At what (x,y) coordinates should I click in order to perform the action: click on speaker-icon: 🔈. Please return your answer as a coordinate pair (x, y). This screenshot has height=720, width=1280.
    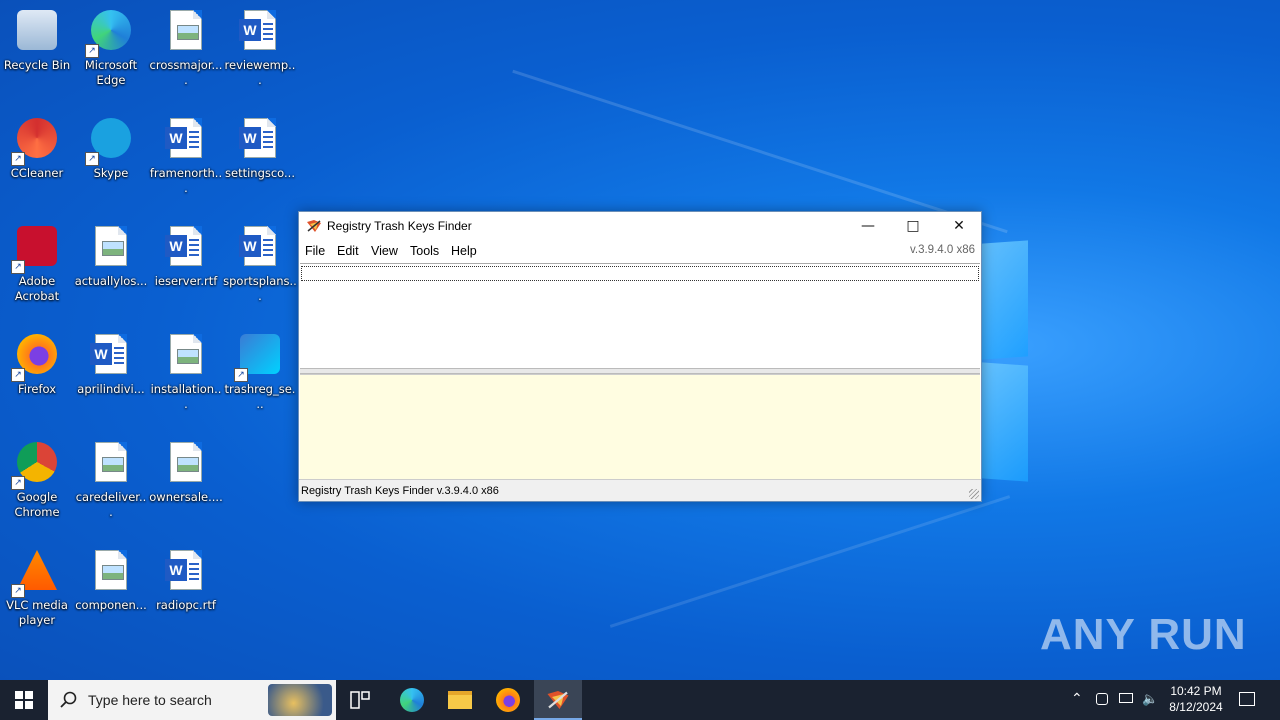
    Looking at the image, I should click on (1150, 698).